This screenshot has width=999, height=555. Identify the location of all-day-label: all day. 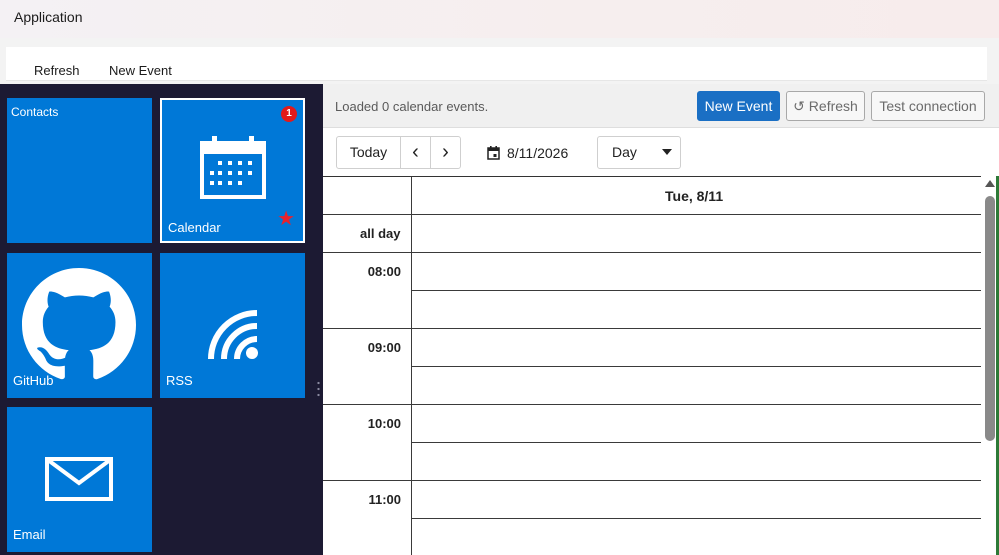
(380, 233).